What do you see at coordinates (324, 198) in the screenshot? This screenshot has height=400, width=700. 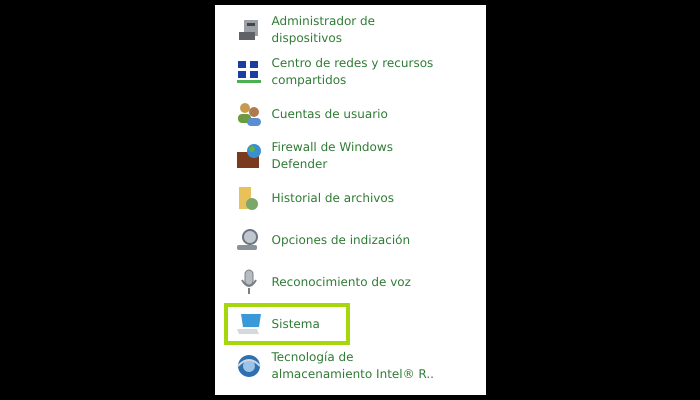 I see `control-panel-item: Historial de archivos` at bounding box center [324, 198].